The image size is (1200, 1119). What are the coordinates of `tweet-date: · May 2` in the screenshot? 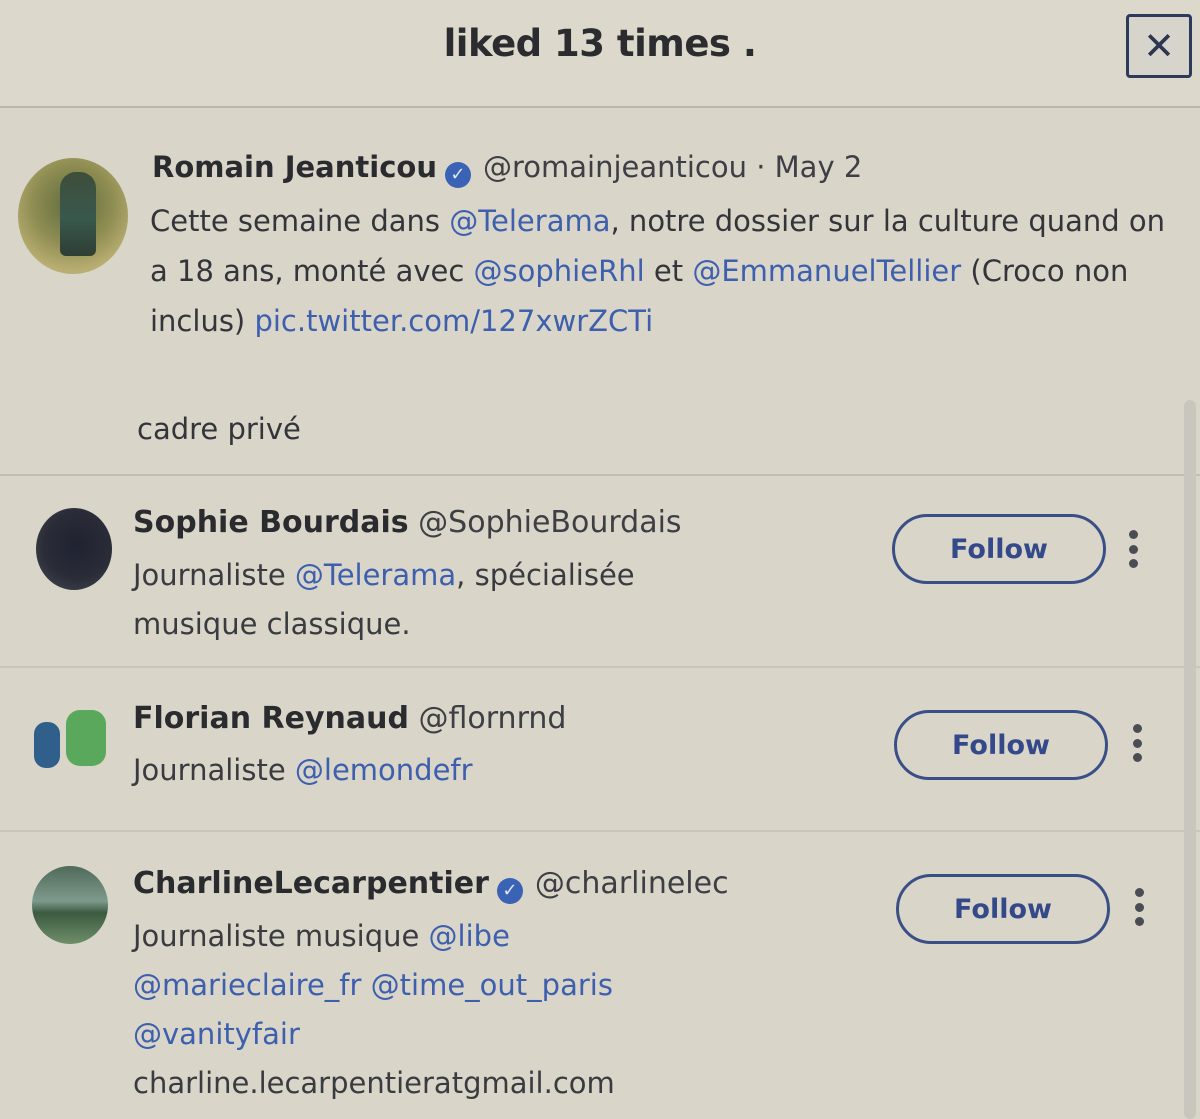 It's located at (809, 167).